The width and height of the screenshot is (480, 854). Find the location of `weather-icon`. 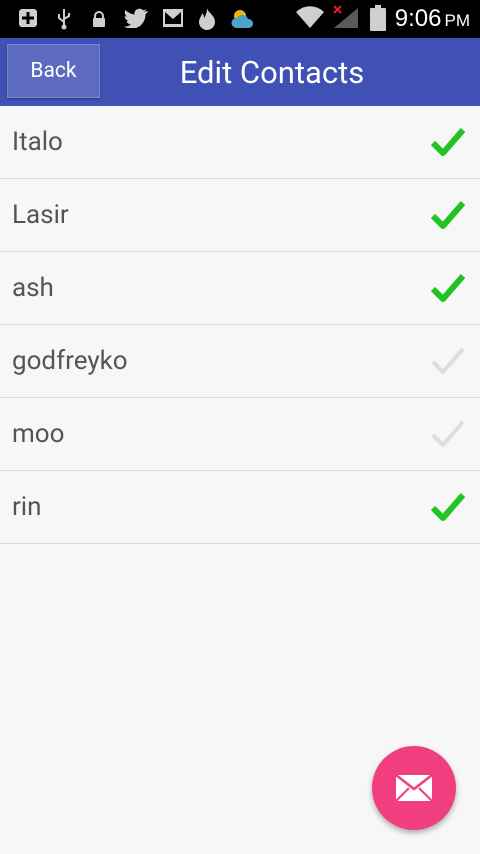

weather-icon is located at coordinates (242, 19).